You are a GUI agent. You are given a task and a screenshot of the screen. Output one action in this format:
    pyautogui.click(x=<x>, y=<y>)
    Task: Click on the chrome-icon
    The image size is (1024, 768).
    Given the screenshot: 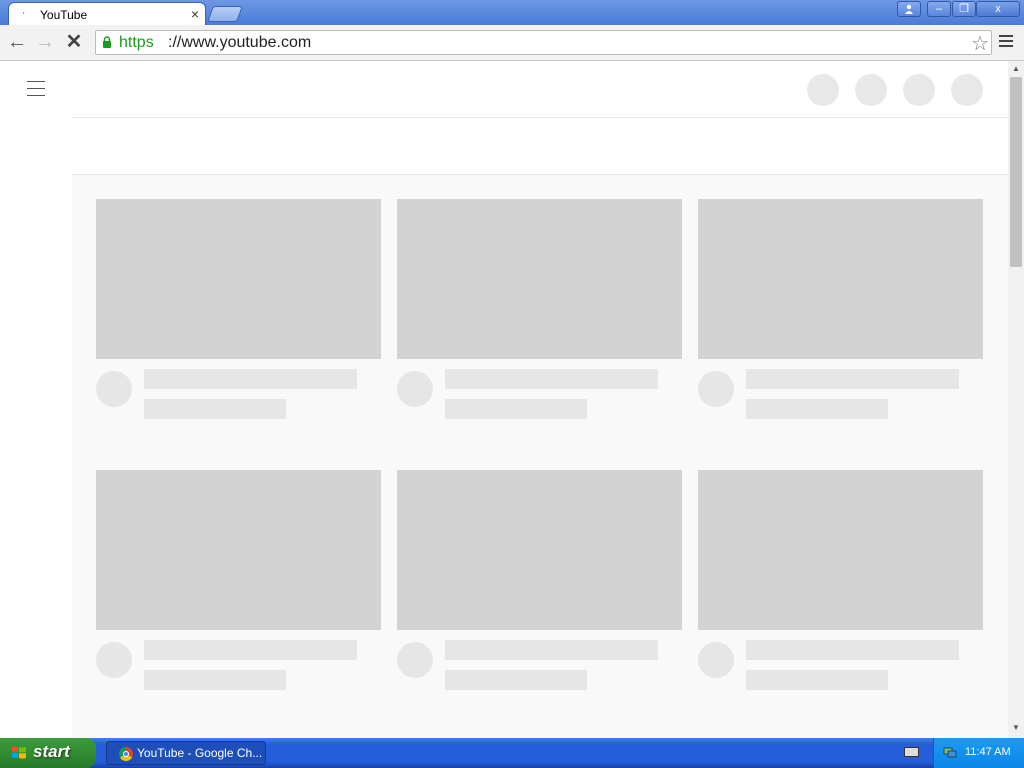 What is the action you would take?
    pyautogui.click(x=126, y=754)
    